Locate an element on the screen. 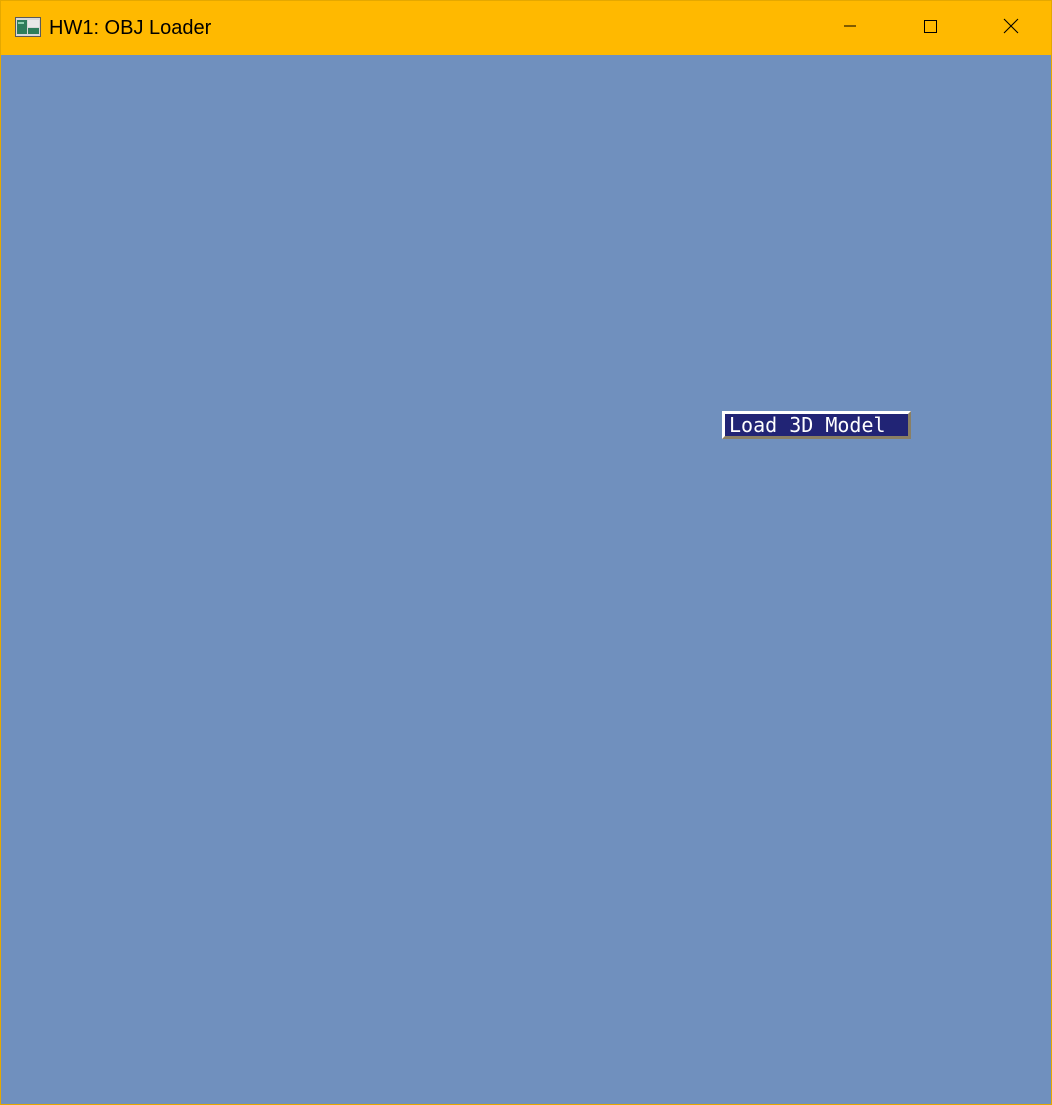  load-3d-model-button: Load 3D Model is located at coordinates (816, 425).